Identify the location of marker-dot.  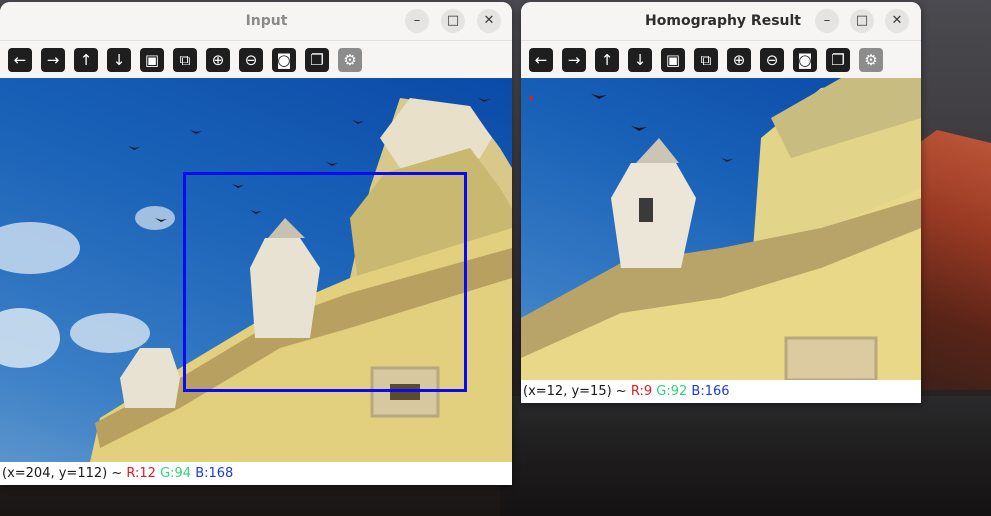
(531, 98).